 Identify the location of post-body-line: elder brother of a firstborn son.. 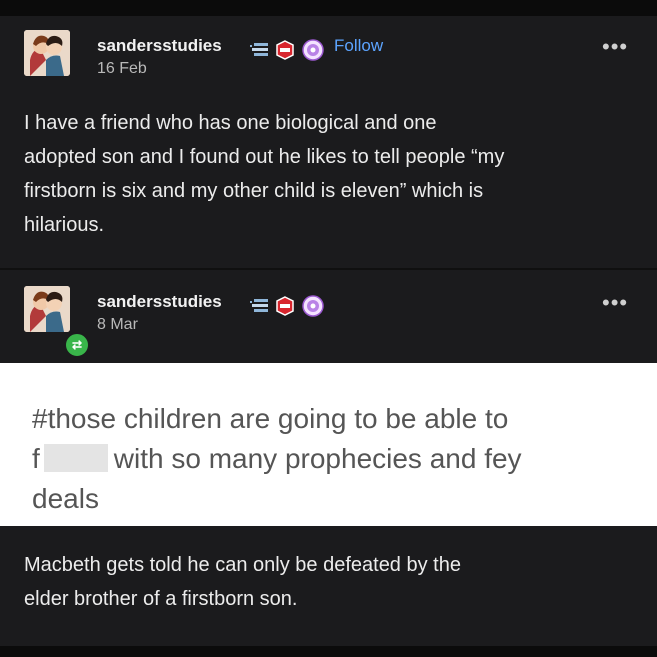
(161, 599).